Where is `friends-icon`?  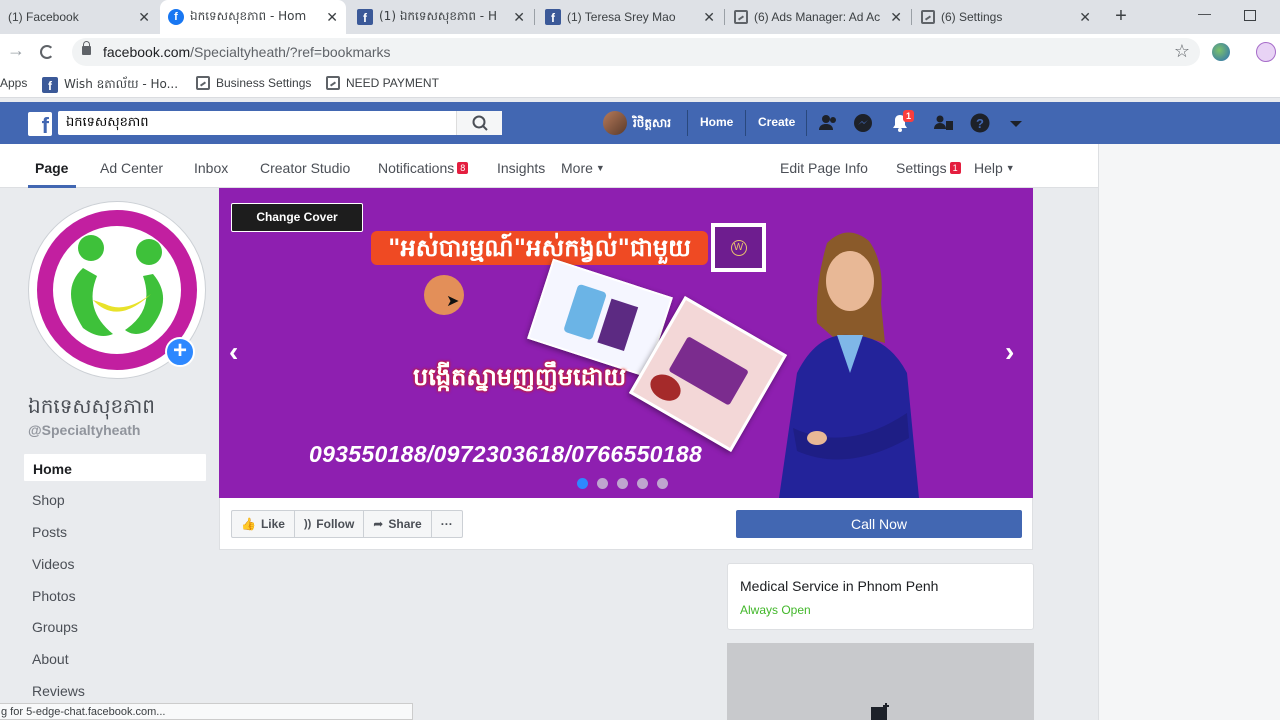
friends-icon is located at coordinates (828, 123).